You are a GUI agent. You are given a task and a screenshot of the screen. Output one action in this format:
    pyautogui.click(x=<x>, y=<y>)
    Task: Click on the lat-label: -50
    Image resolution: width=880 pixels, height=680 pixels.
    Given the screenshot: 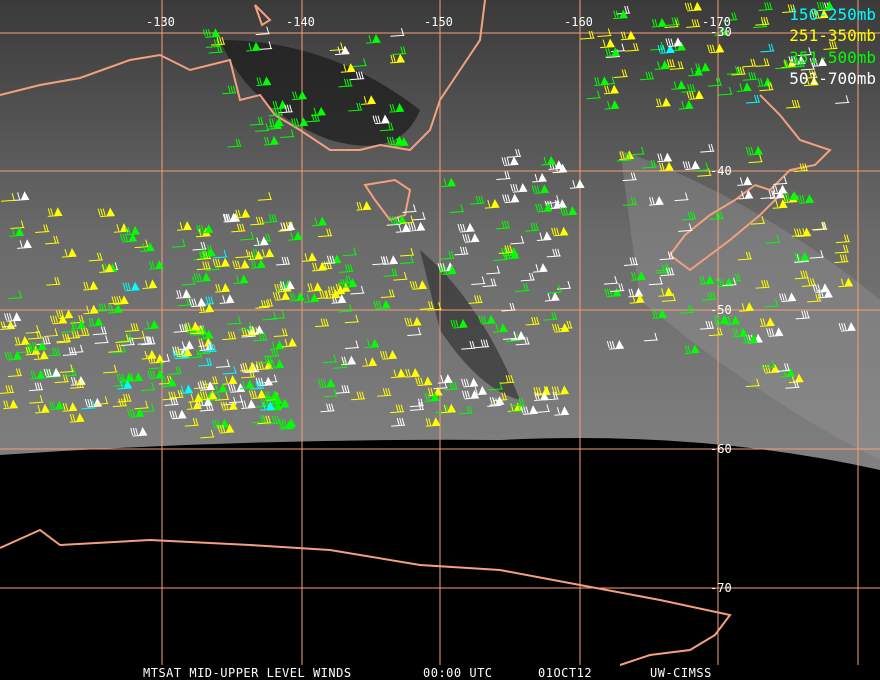 What is the action you would take?
    pyautogui.click(x=721, y=310)
    